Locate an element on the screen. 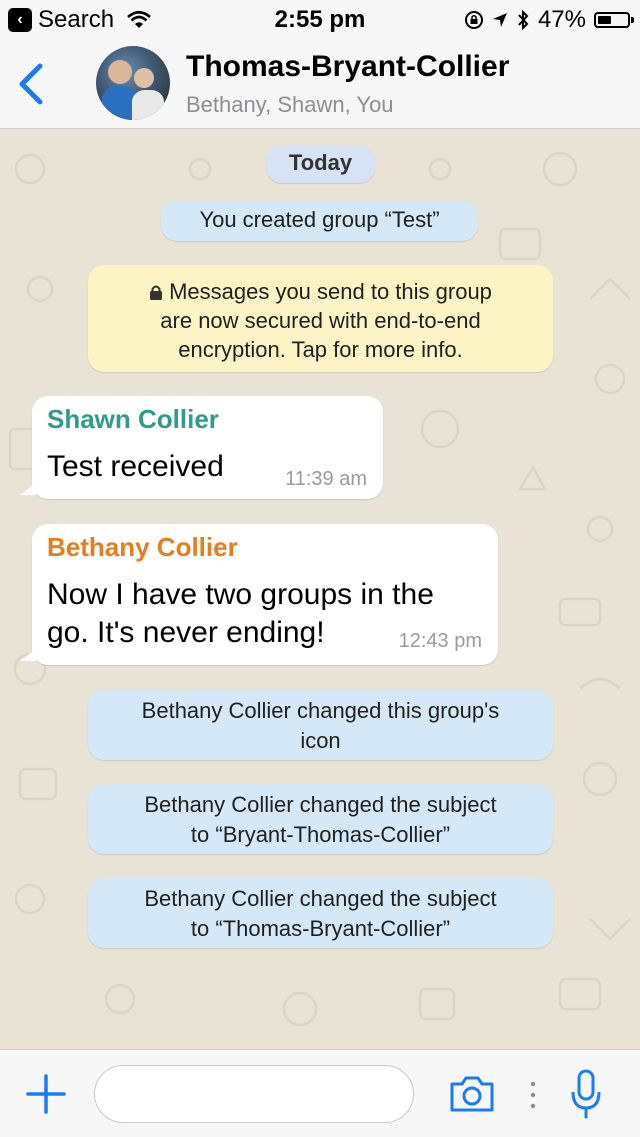  group-created-notice: You created group “Test” is located at coordinates (319, 221).